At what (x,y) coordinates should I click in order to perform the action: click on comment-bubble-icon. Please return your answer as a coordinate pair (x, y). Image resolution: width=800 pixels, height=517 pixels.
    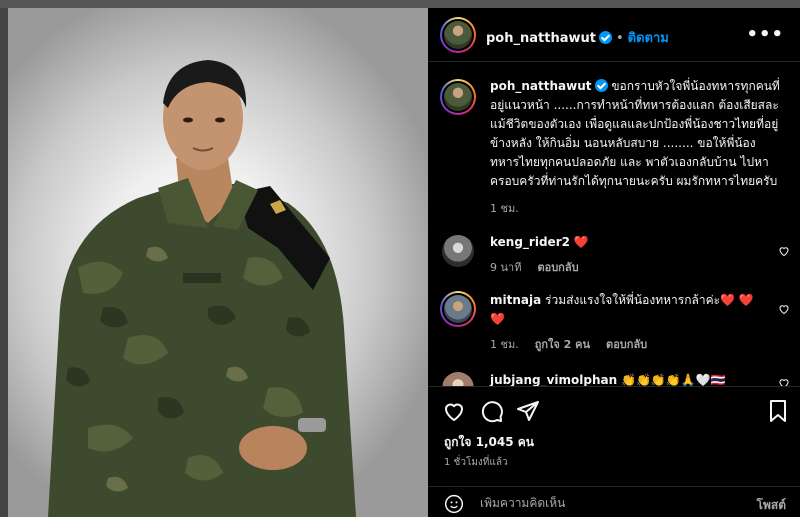
    Looking at the image, I should click on (492, 411).